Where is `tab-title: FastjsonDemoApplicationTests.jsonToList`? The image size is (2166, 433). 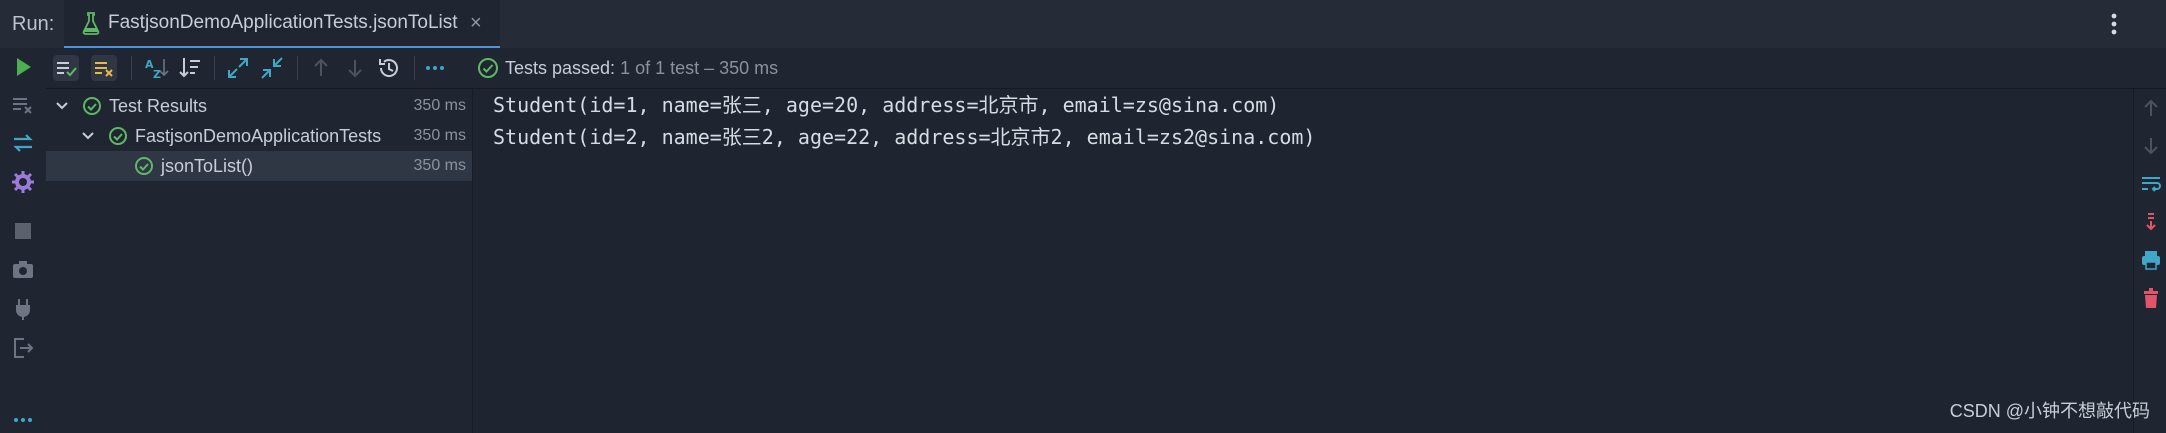
tab-title: FastjsonDemoApplicationTests.jsonToList is located at coordinates (283, 22).